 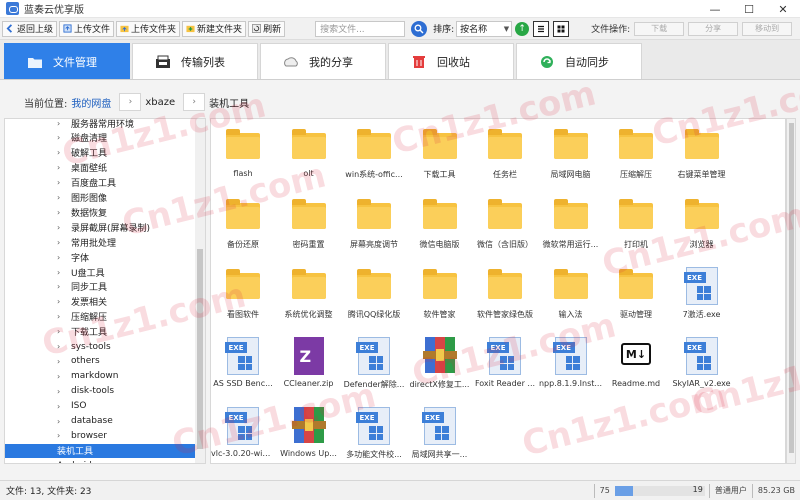 What do you see at coordinates (541, 28) in the screenshot?
I see `list-view-button` at bounding box center [541, 28].